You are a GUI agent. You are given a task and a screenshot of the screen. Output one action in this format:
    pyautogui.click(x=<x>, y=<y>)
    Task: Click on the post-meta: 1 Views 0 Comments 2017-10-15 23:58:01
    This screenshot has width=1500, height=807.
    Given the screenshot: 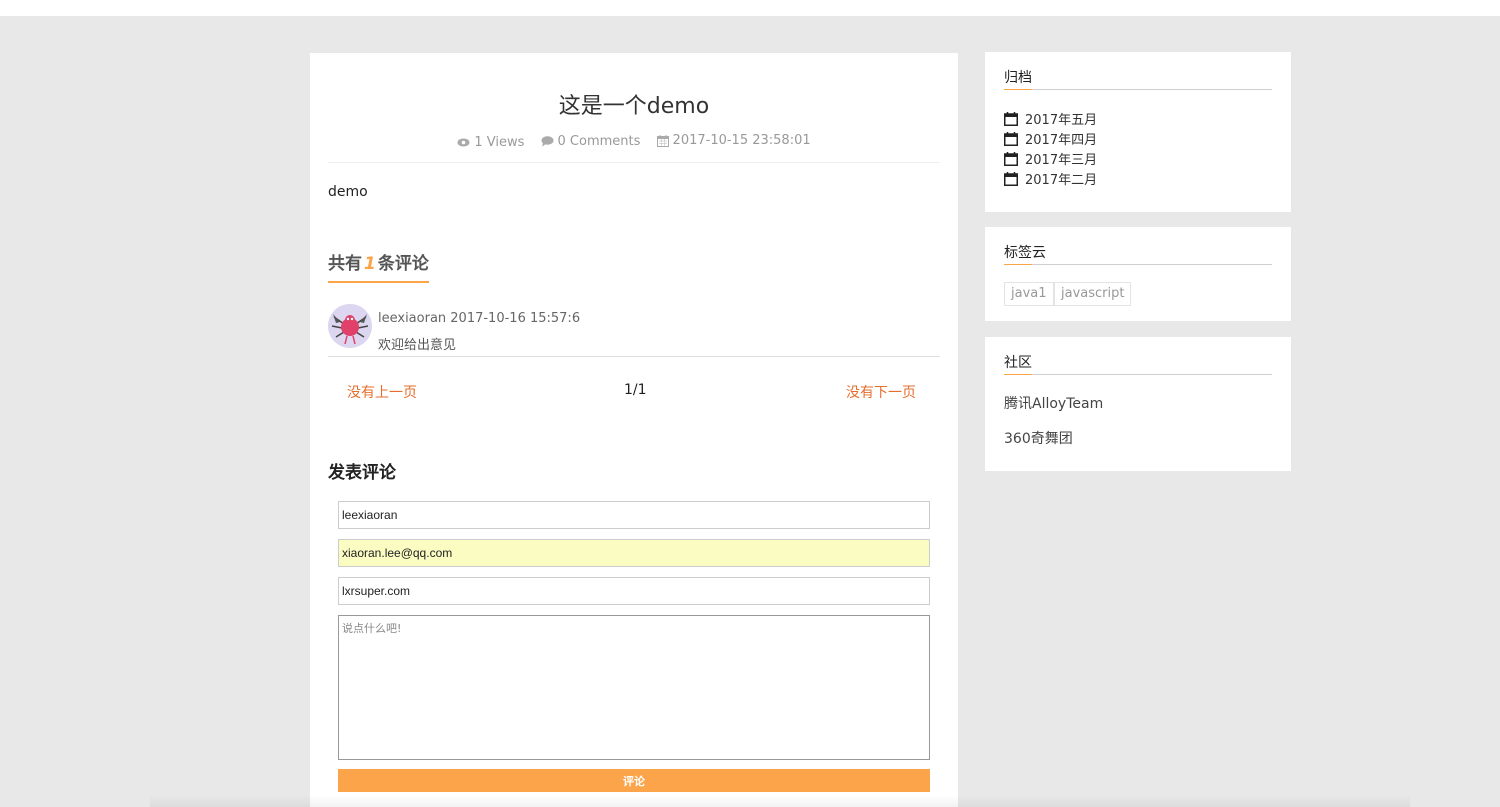 What is the action you would take?
    pyautogui.click(x=634, y=142)
    